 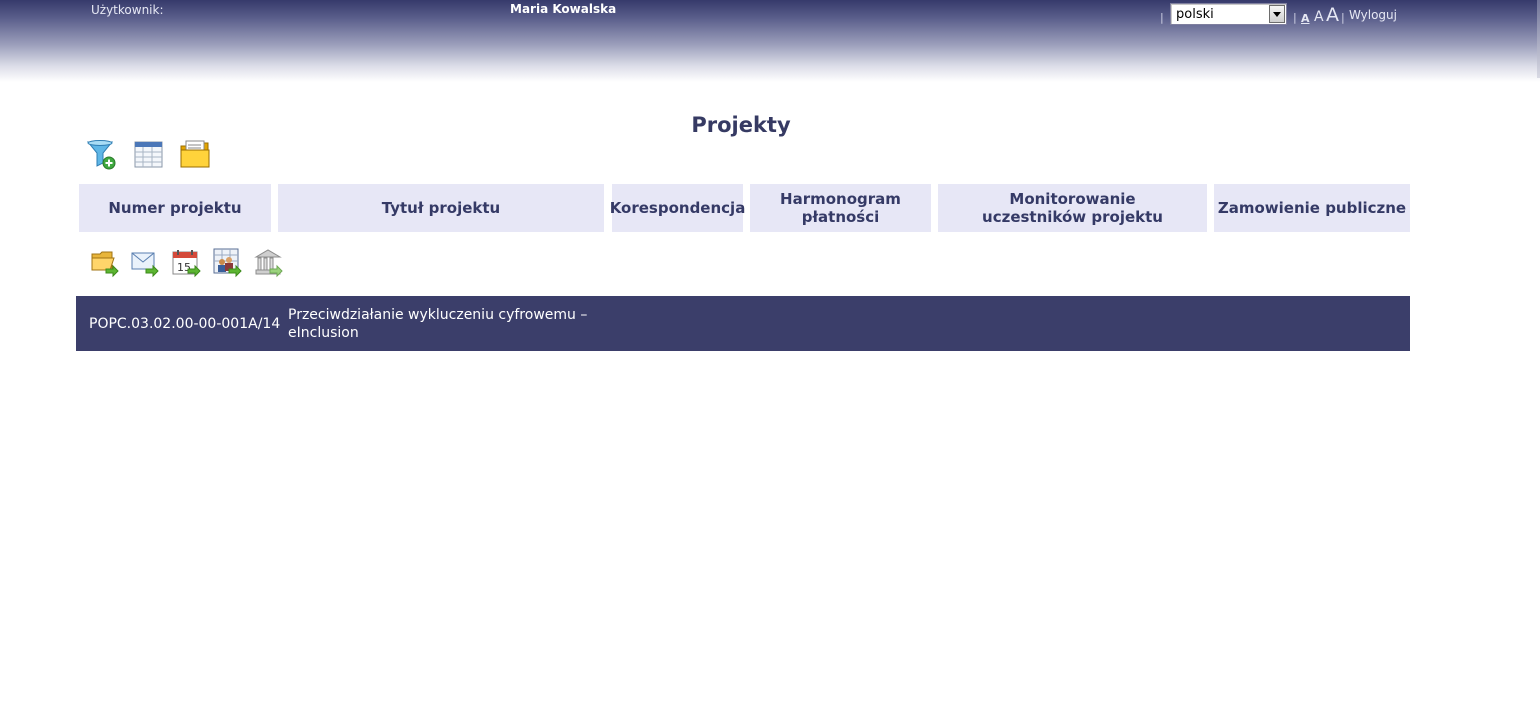 What do you see at coordinates (323, 333) in the screenshot?
I see `cell-tytul-projektu-line2: eInclusion` at bounding box center [323, 333].